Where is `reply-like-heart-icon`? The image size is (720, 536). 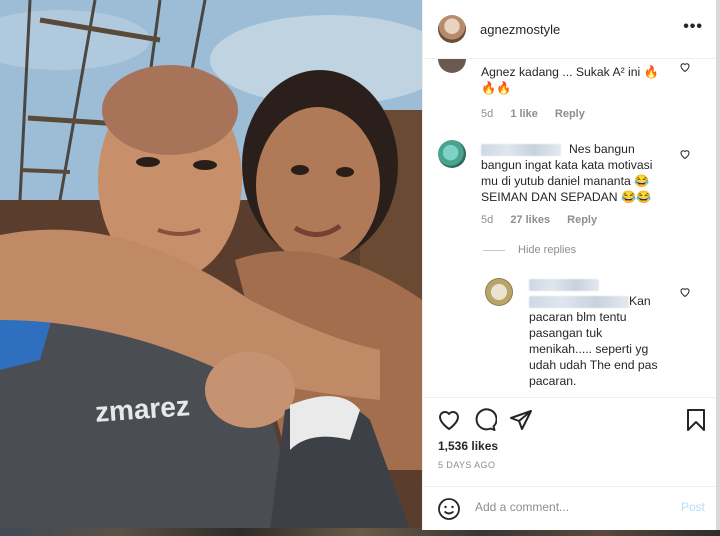
reply-like-heart-icon is located at coordinates (685, 292).